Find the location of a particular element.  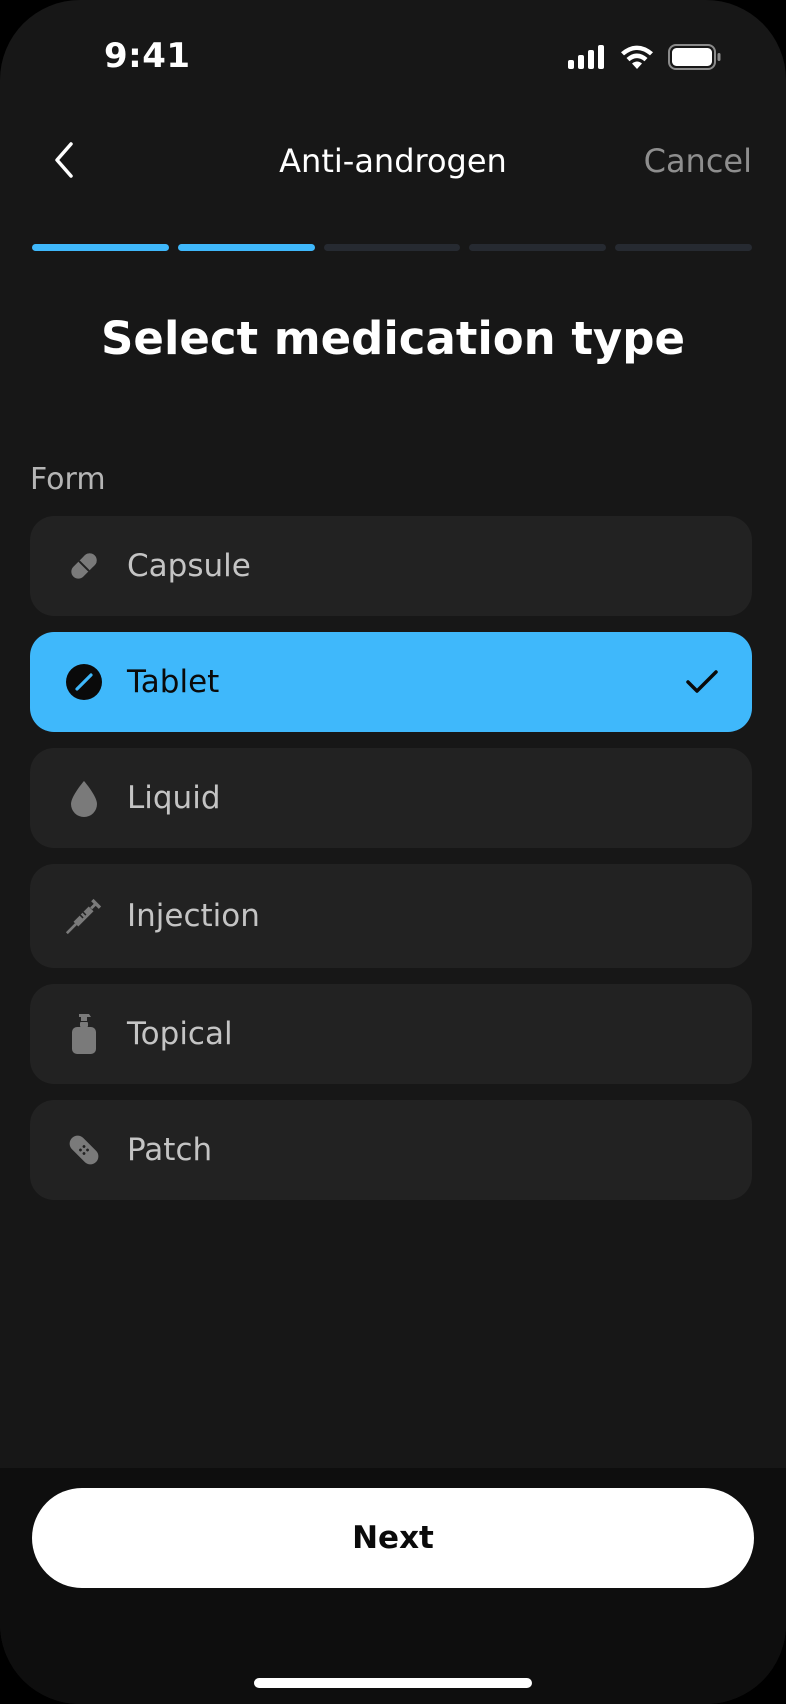

cancel-button: Cancel is located at coordinates (698, 161).